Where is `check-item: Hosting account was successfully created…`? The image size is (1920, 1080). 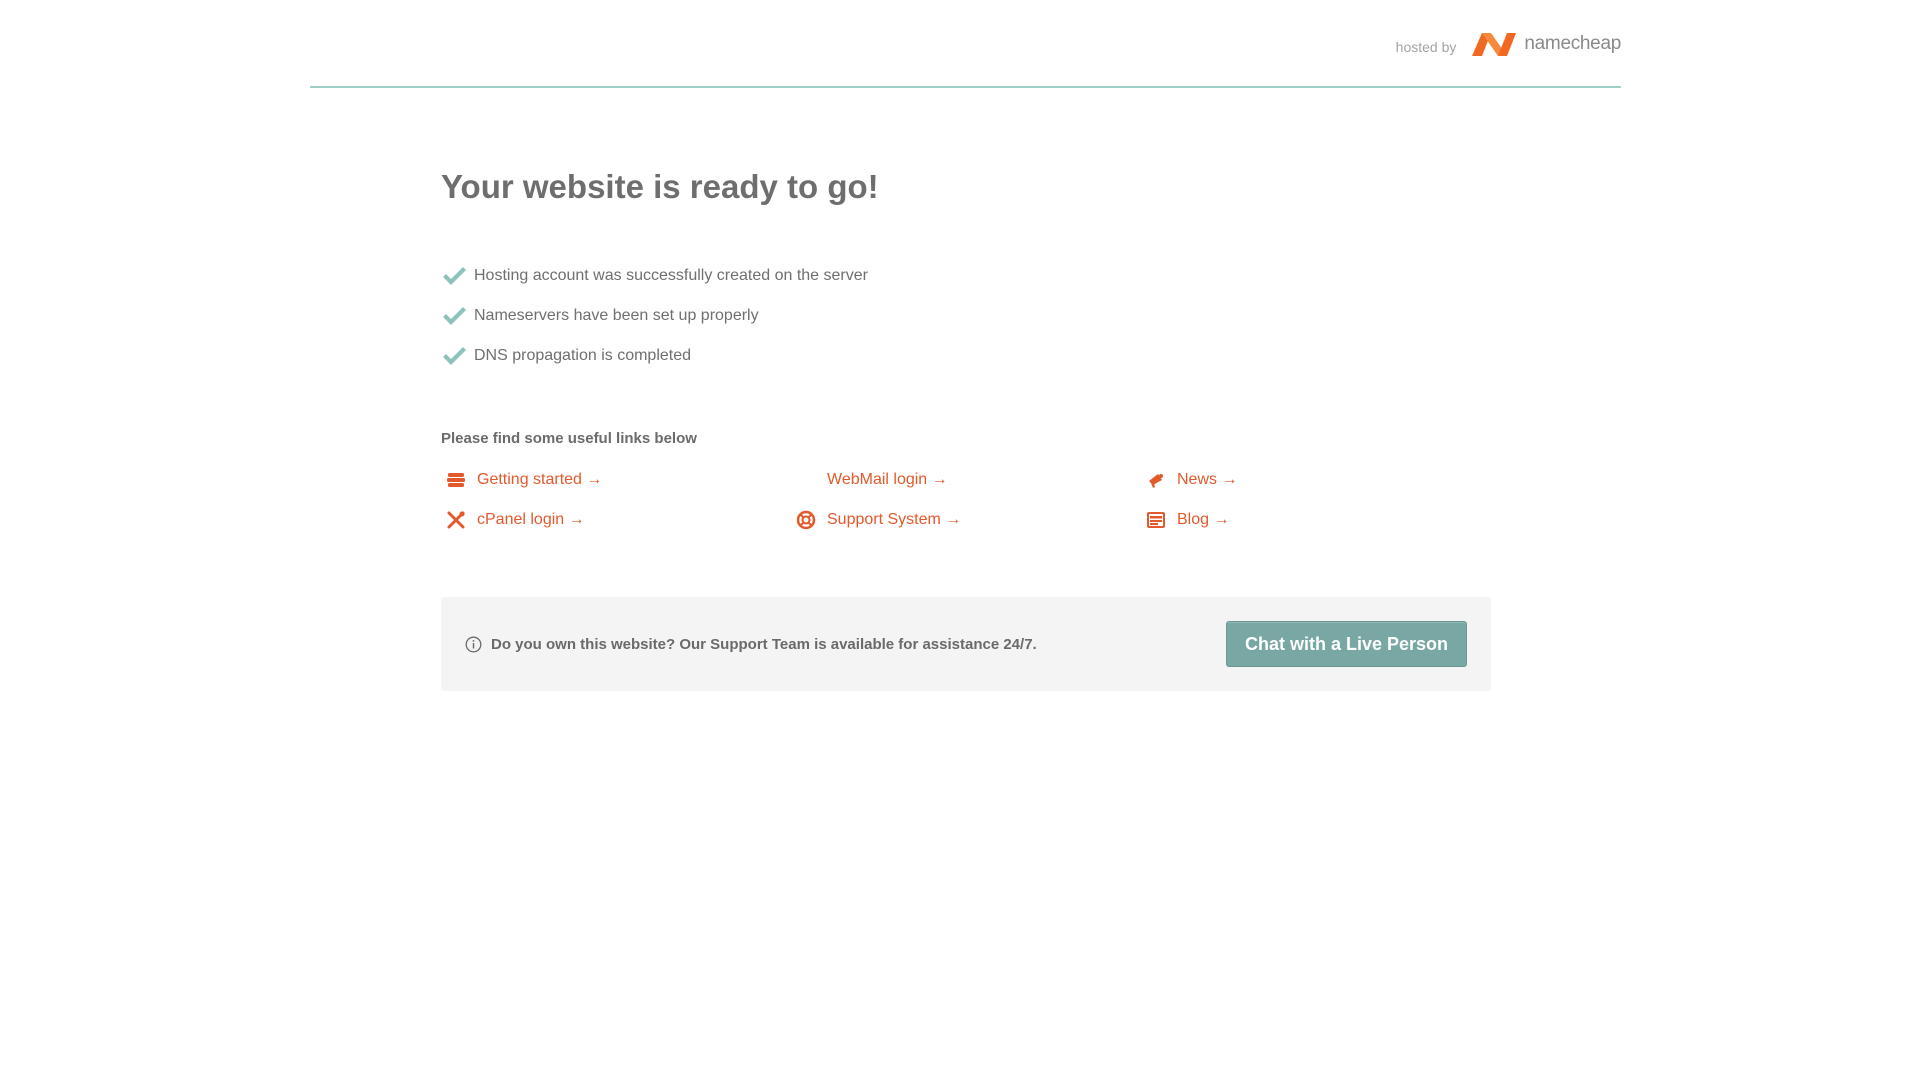 check-item: Hosting account was successfully created… is located at coordinates (654, 276).